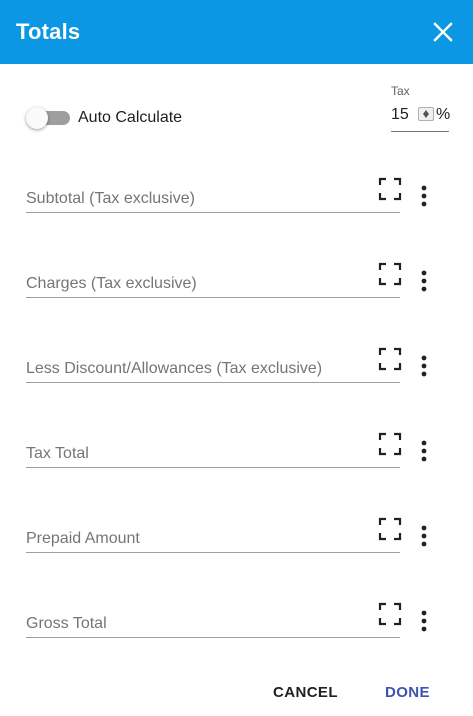 The height and width of the screenshot is (716, 473). What do you see at coordinates (443, 32) in the screenshot?
I see `close-icon` at bounding box center [443, 32].